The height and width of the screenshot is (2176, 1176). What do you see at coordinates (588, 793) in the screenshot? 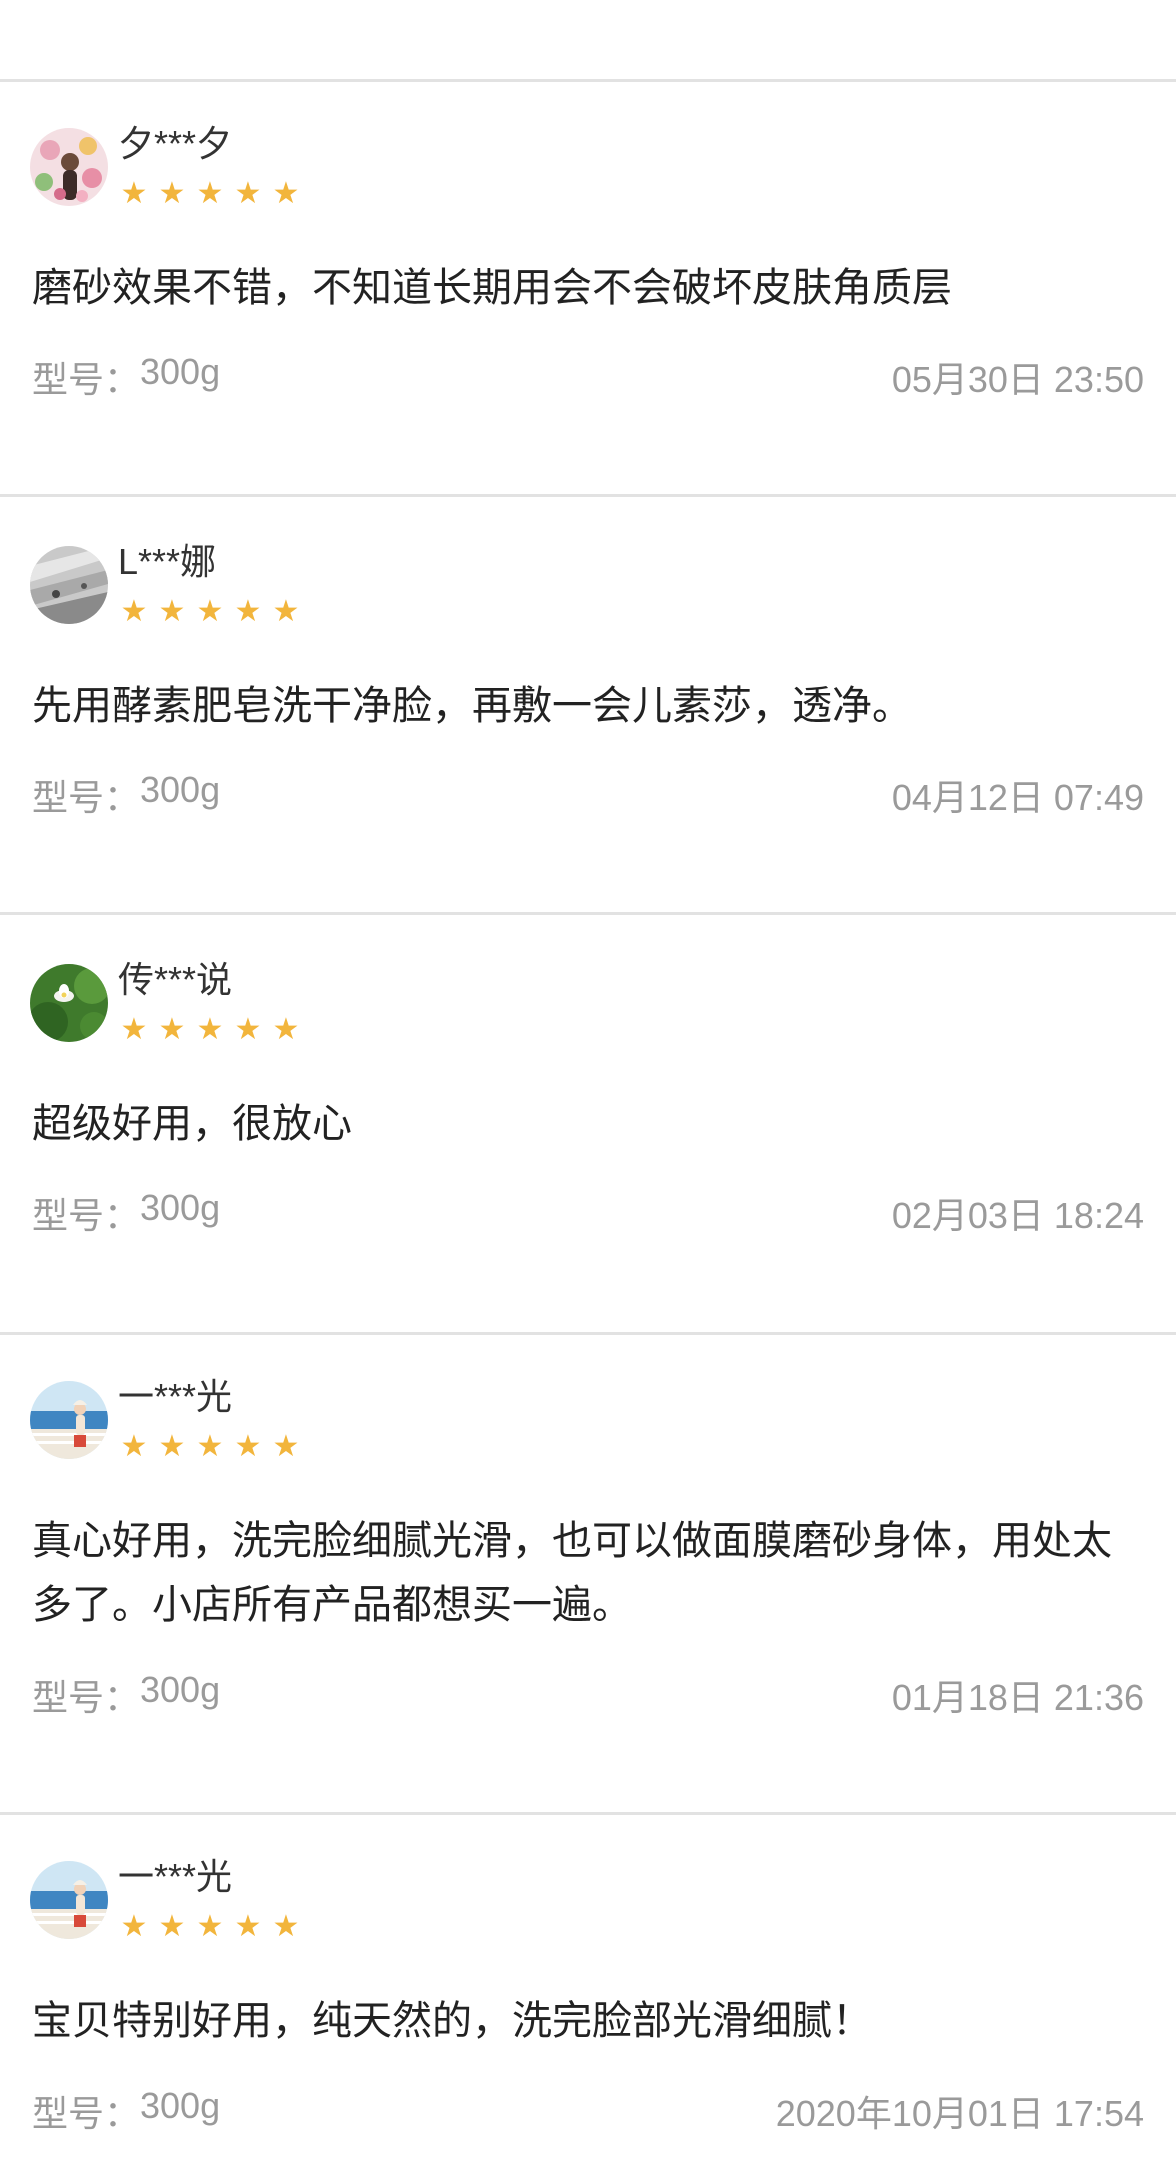
I see `review-meta: 型号： 300g 04月12日 07:49` at bounding box center [588, 793].